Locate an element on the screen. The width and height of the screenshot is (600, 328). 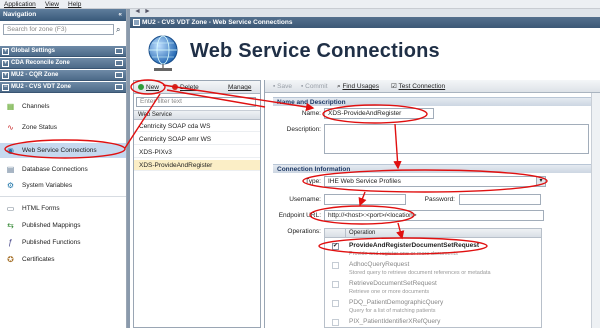
nav-item-published-mappings: ⇆ Published Mappings is located at coordinates (63, 225).